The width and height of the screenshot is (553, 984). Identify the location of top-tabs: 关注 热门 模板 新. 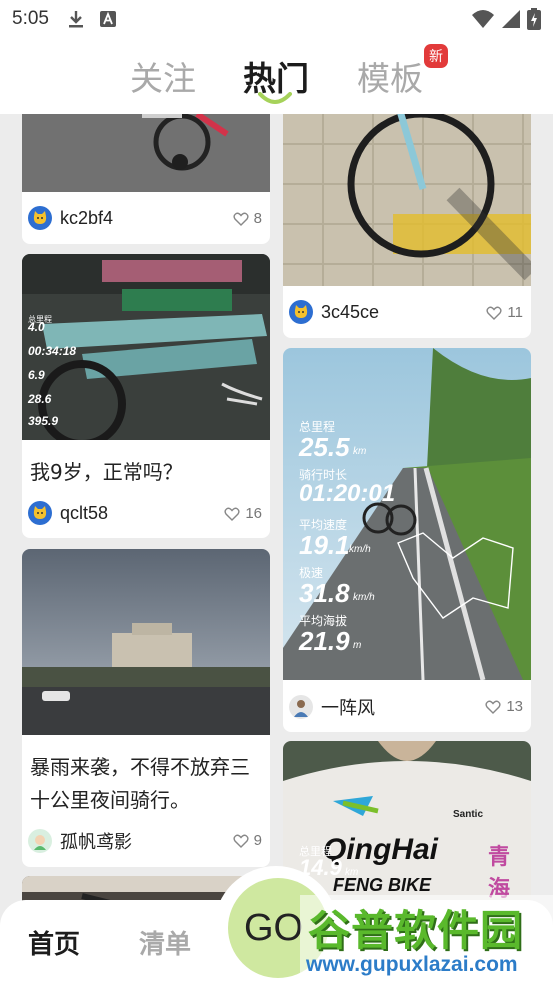
(276, 76).